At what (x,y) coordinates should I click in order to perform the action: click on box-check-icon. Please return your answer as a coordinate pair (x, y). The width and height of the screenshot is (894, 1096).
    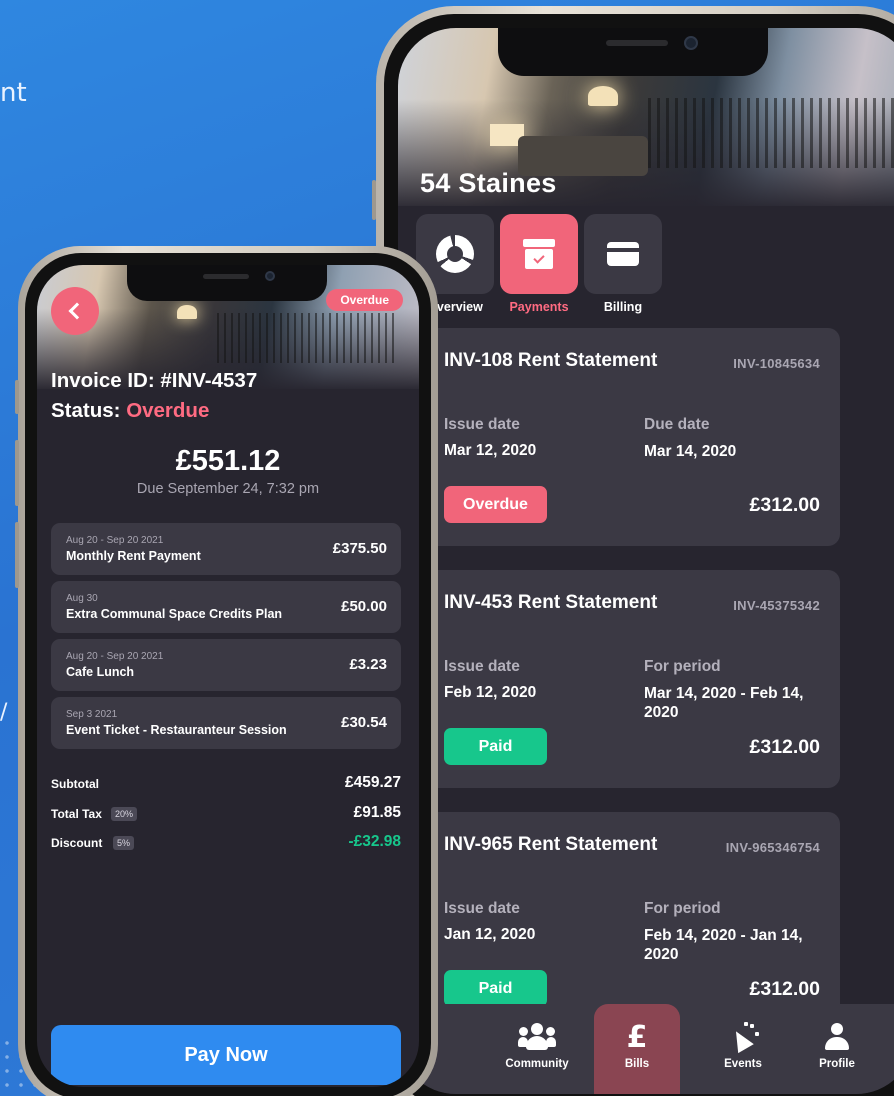
    Looking at the image, I should click on (539, 254).